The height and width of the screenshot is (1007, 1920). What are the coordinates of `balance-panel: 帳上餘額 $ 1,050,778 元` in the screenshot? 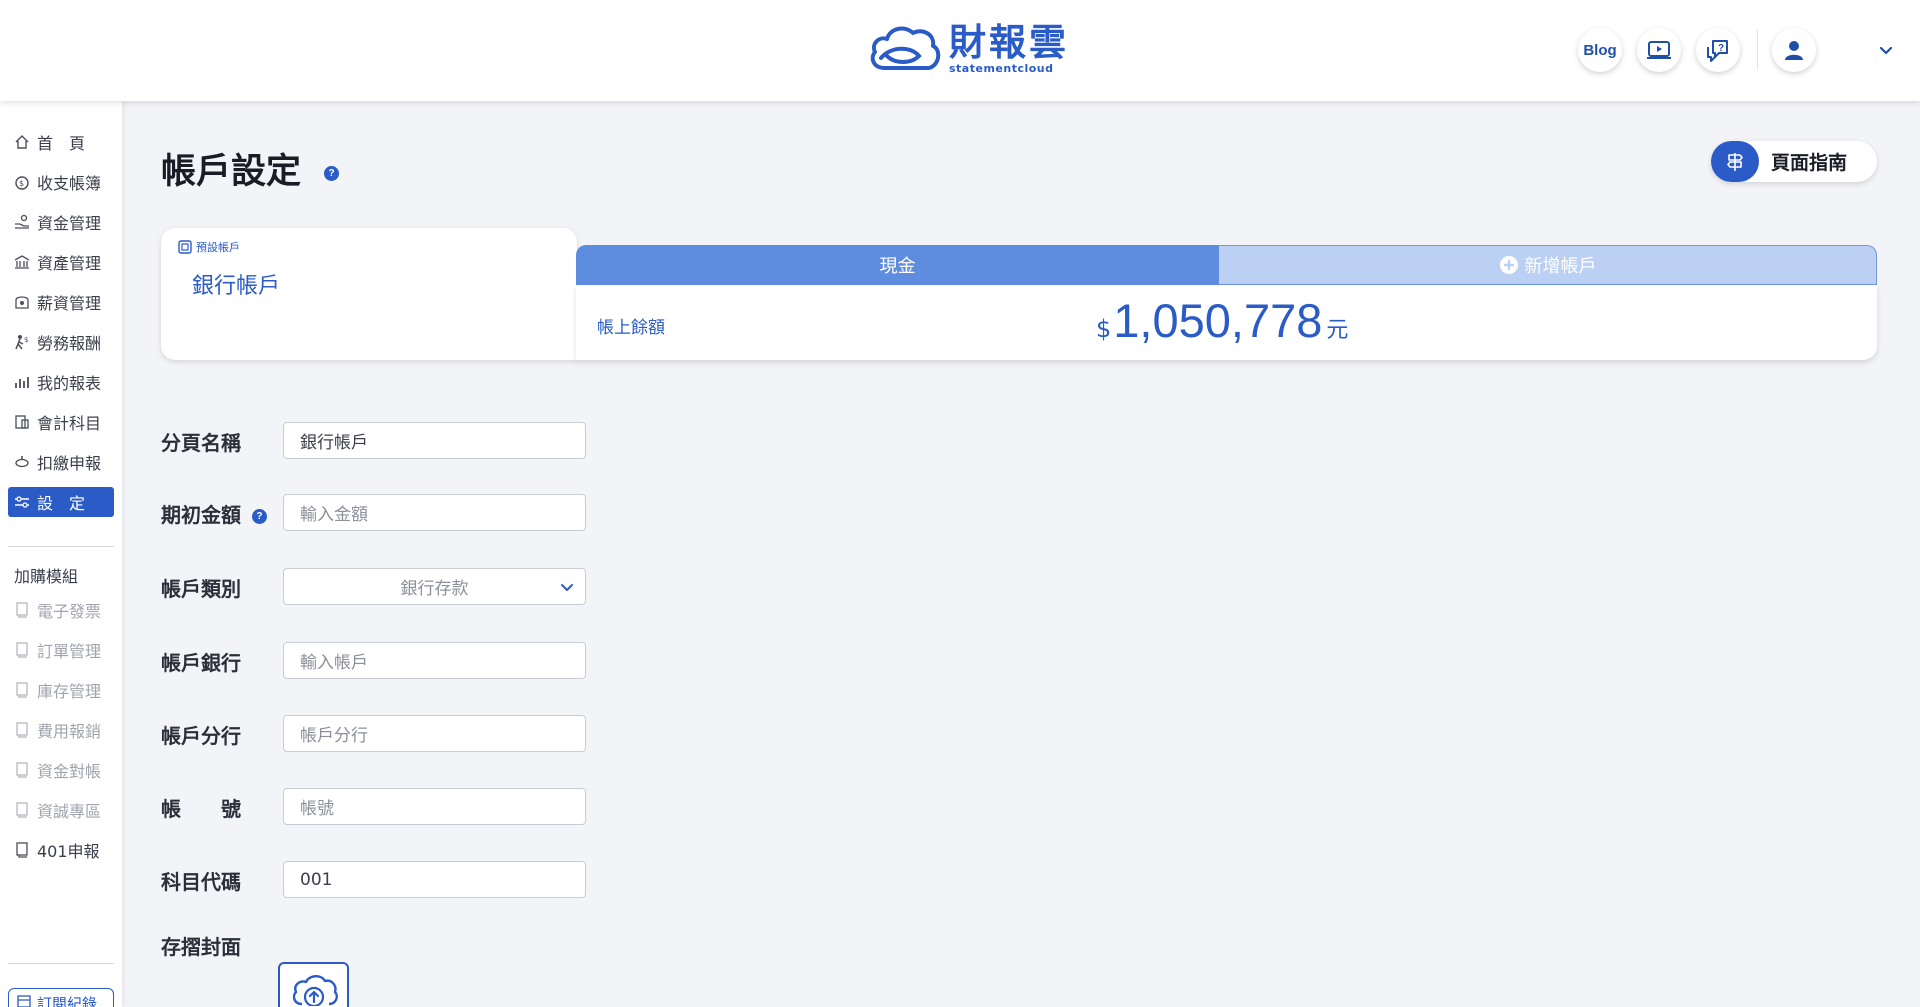 It's located at (1226, 322).